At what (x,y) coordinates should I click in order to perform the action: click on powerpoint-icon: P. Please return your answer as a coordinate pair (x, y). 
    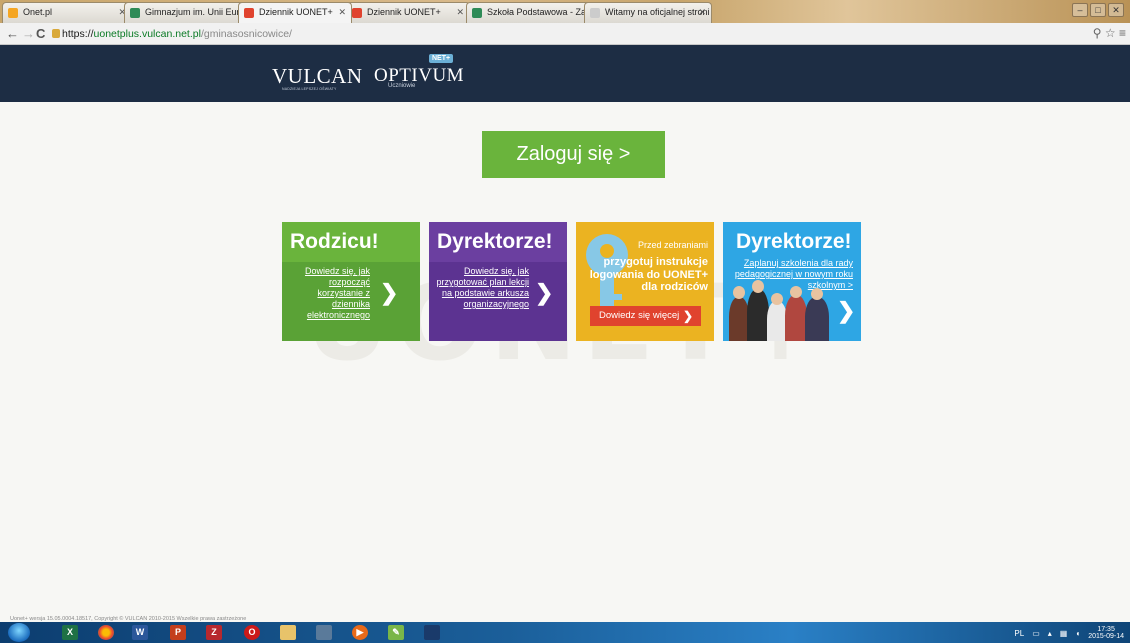
    Looking at the image, I should click on (178, 632).